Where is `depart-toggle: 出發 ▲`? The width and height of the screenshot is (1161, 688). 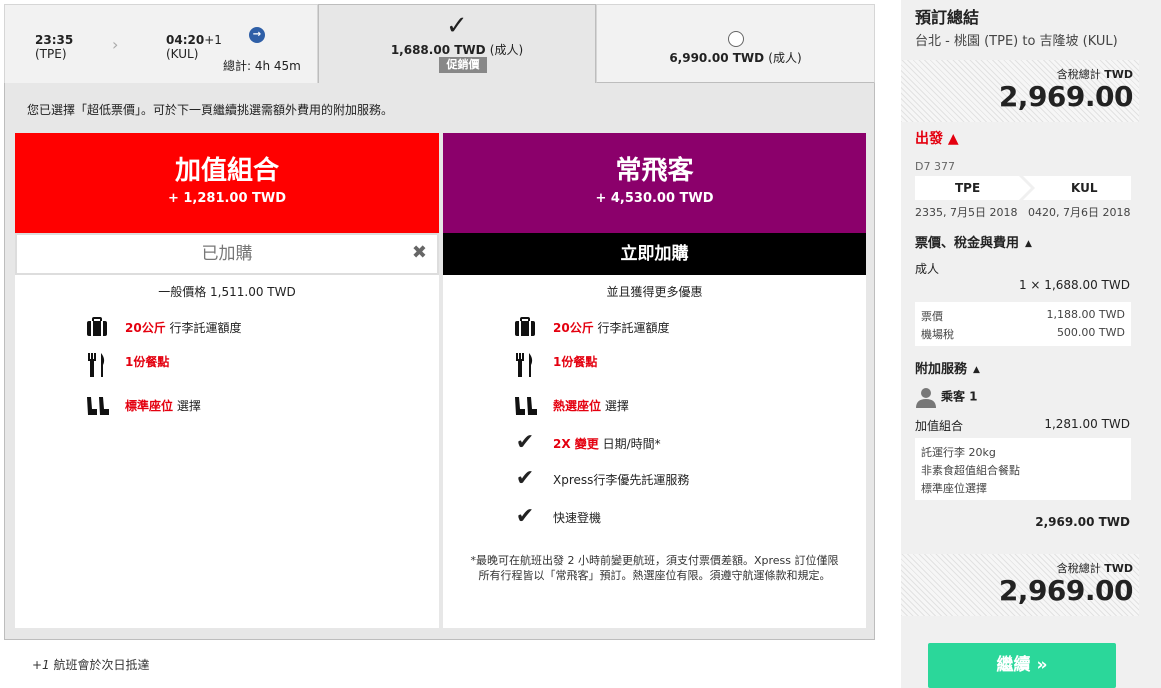
depart-toggle: 出發 ▲ is located at coordinates (937, 138).